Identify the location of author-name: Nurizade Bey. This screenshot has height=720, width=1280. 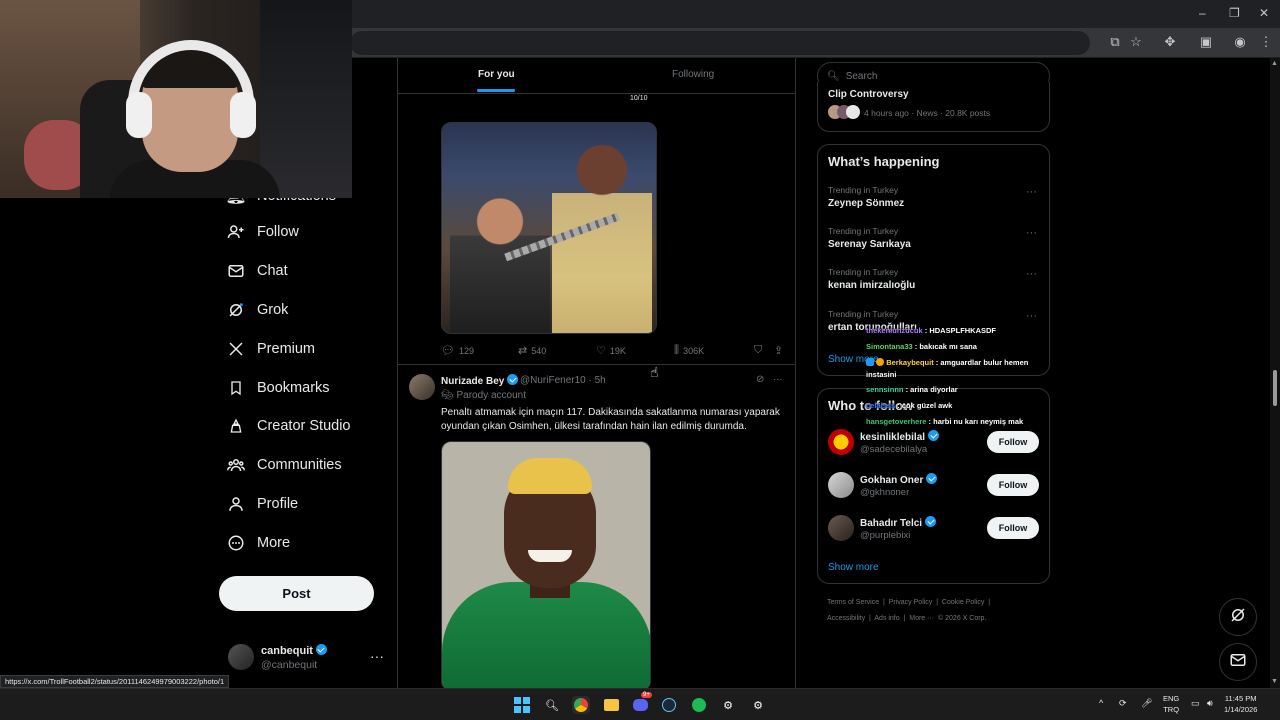
(472, 381).